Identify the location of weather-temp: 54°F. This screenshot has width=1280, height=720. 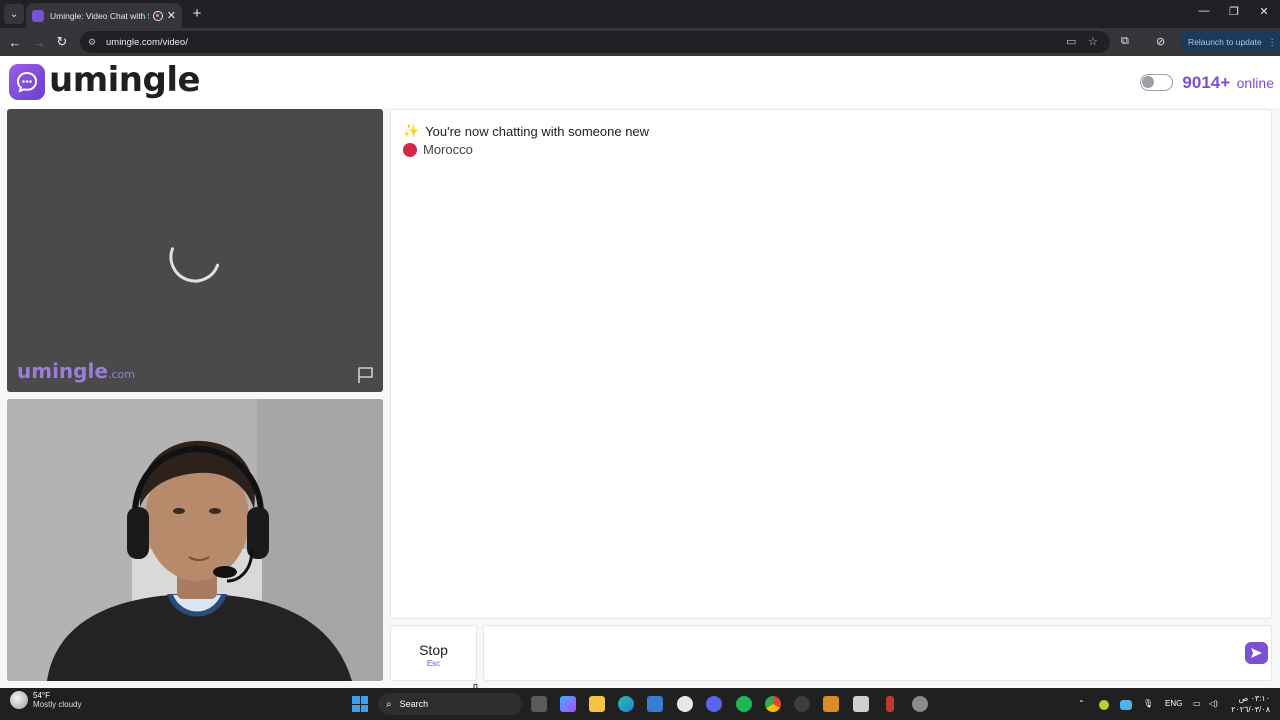
(41, 695).